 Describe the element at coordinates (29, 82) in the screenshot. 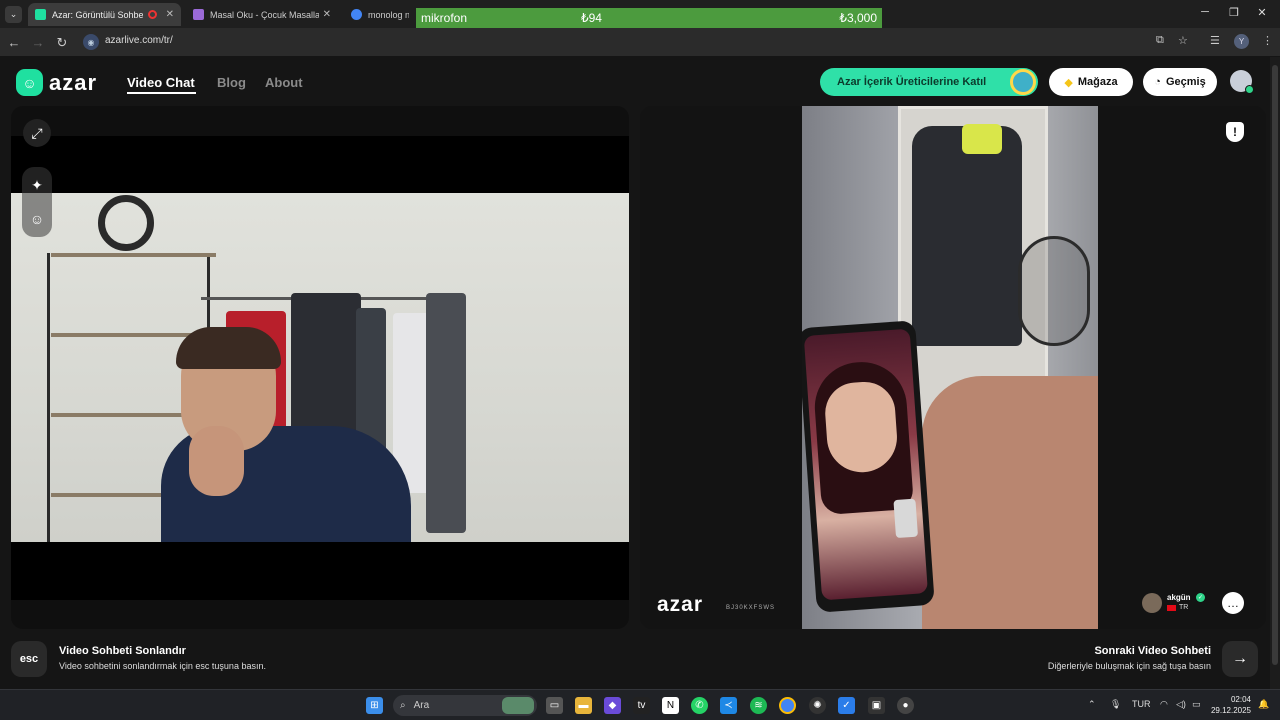

I see `azar-logo-icon: ☺` at that location.